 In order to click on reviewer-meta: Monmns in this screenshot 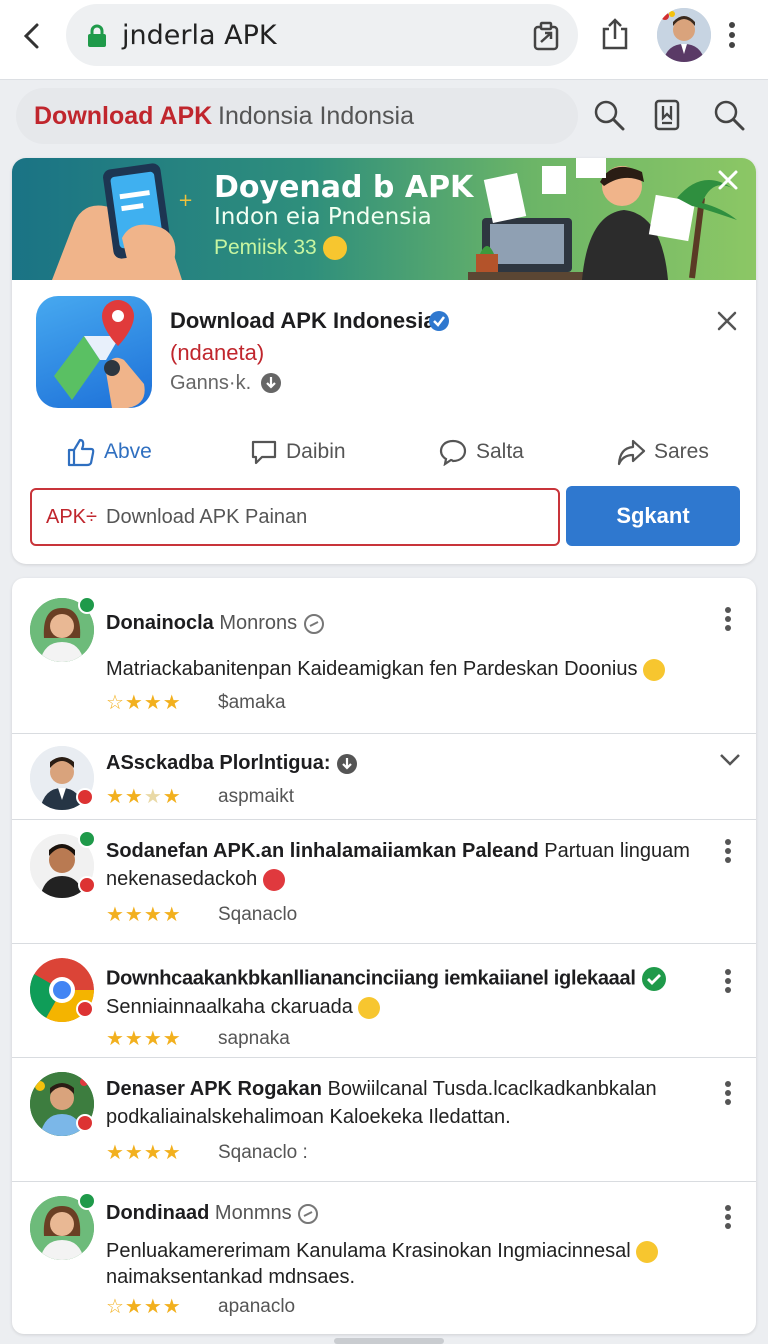, I will do `click(253, 1213)`.